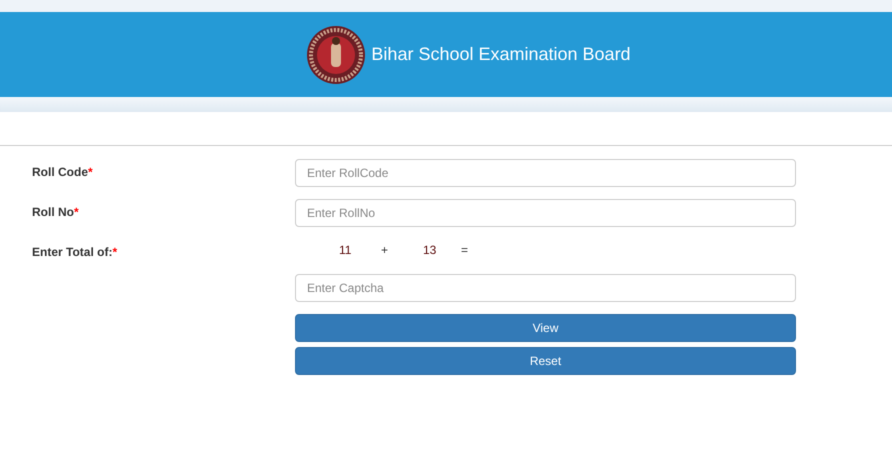  Describe the element at coordinates (430, 250) in the screenshot. I see `captcha-number: 13` at that location.